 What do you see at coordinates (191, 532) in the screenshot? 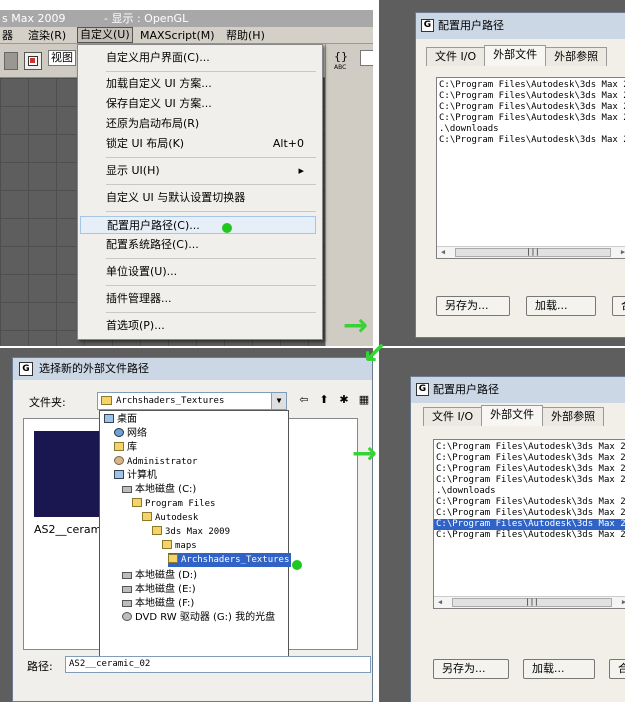
I see `tree-node-3dsmax: 3ds Max 2009` at bounding box center [191, 532].